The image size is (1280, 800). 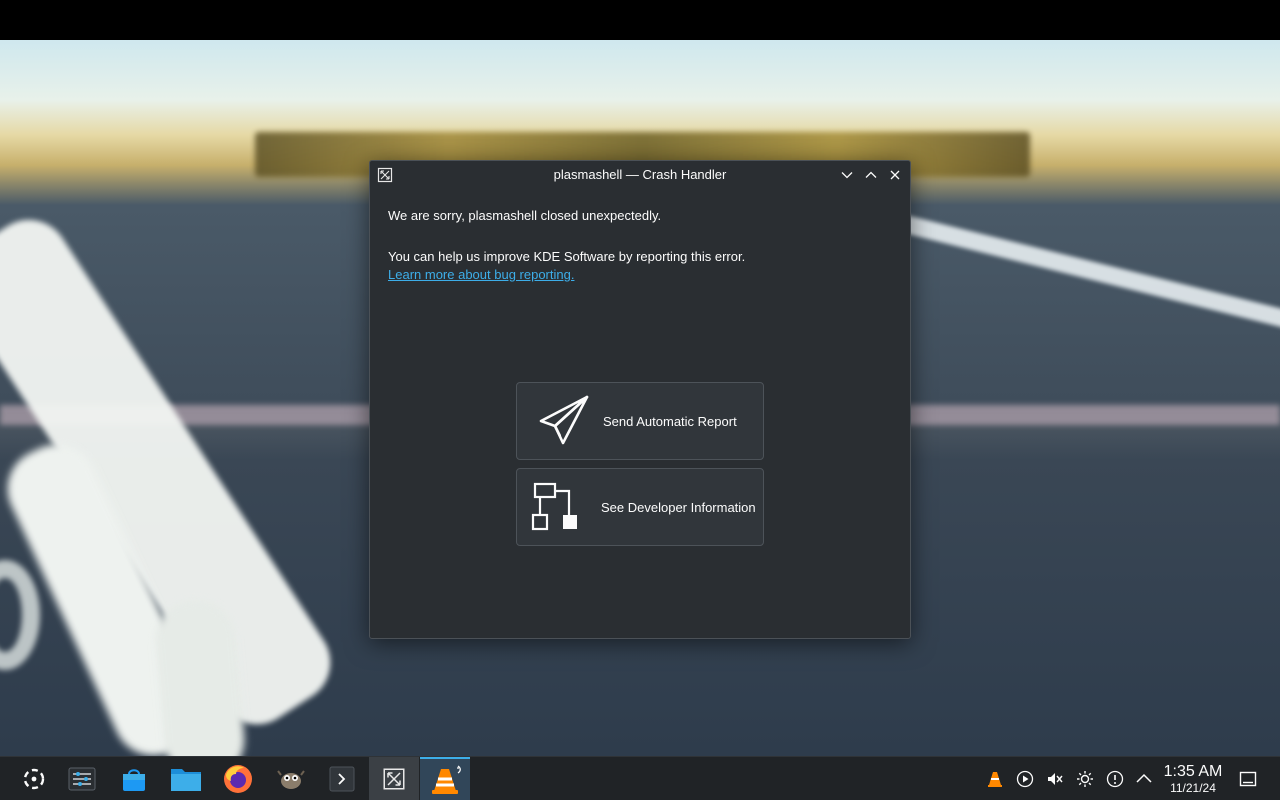 I want to click on media-player-icon, so click(x=1025, y=779).